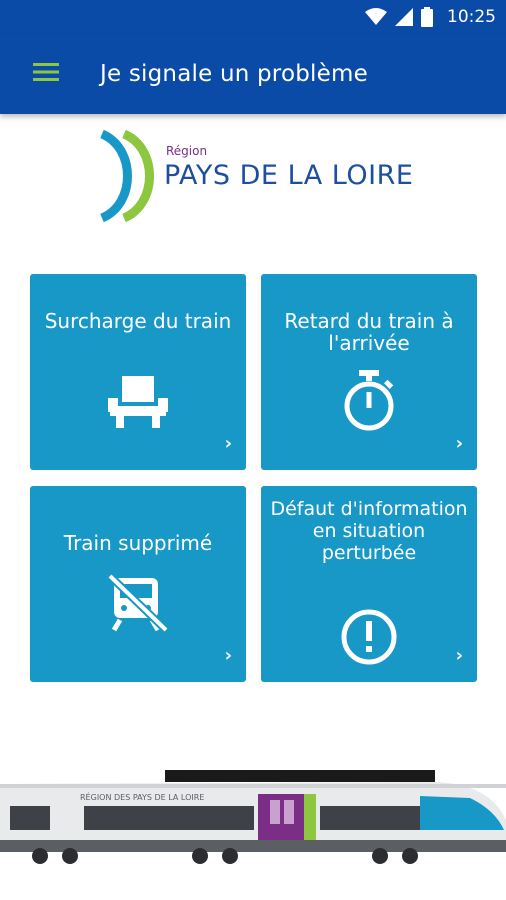  Describe the element at coordinates (138, 543) in the screenshot. I see `tile-label: Train supprimé` at that location.